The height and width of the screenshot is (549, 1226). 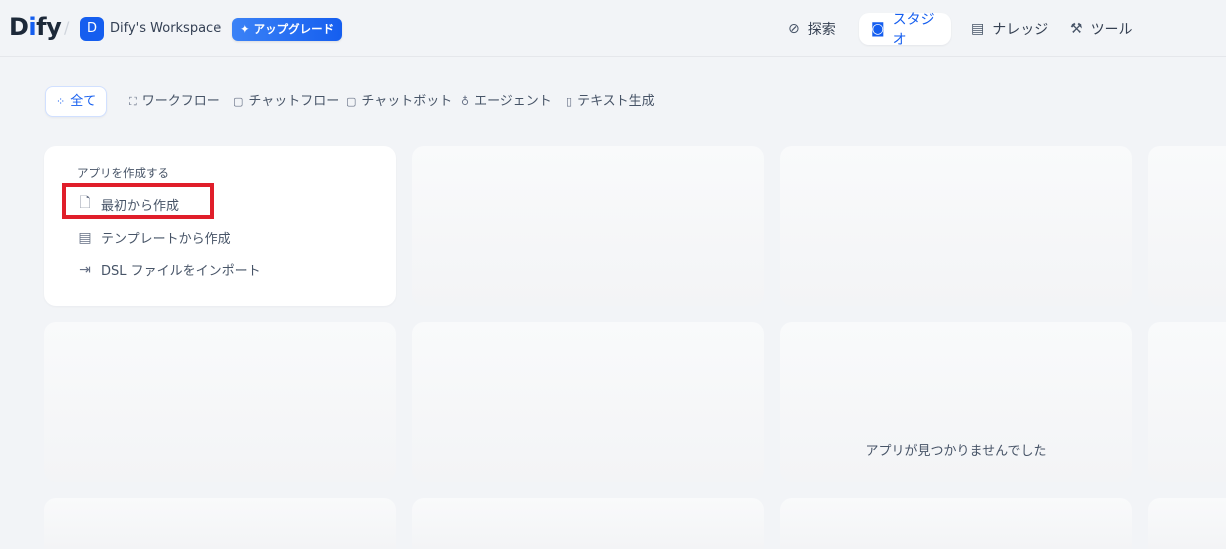 What do you see at coordinates (287, 29) in the screenshot?
I see `upgrade-button: ✦ アップグレード` at bounding box center [287, 29].